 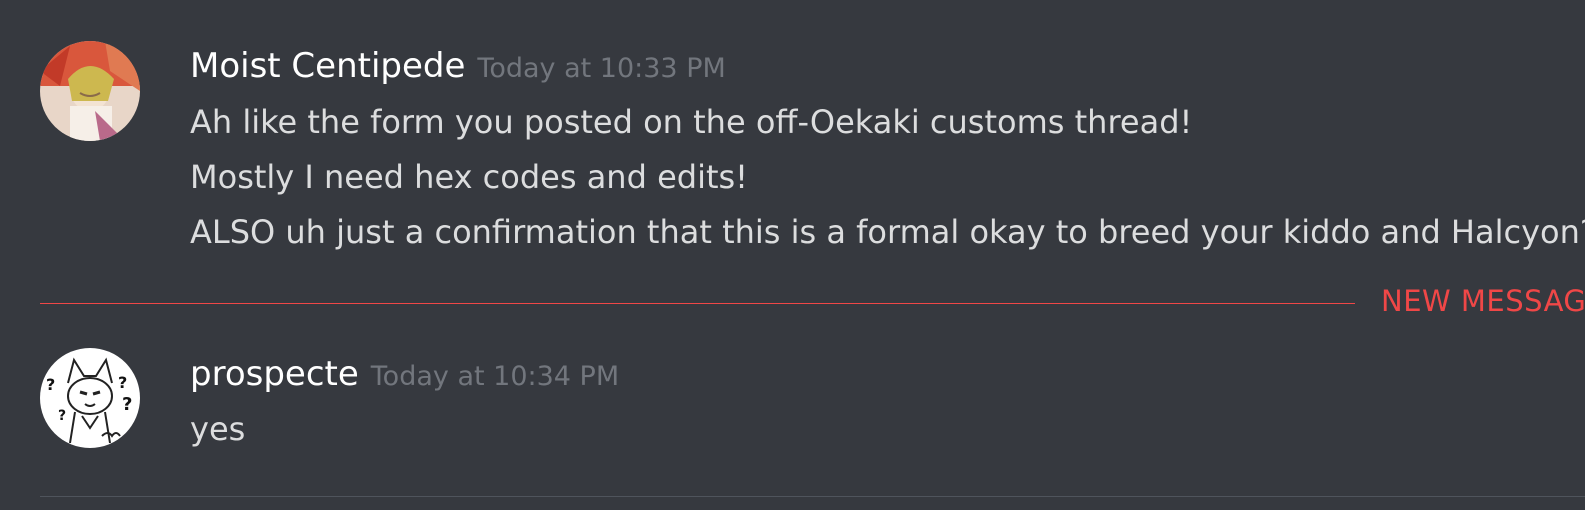 I want to click on message-text: yes, so click(x=218, y=429).